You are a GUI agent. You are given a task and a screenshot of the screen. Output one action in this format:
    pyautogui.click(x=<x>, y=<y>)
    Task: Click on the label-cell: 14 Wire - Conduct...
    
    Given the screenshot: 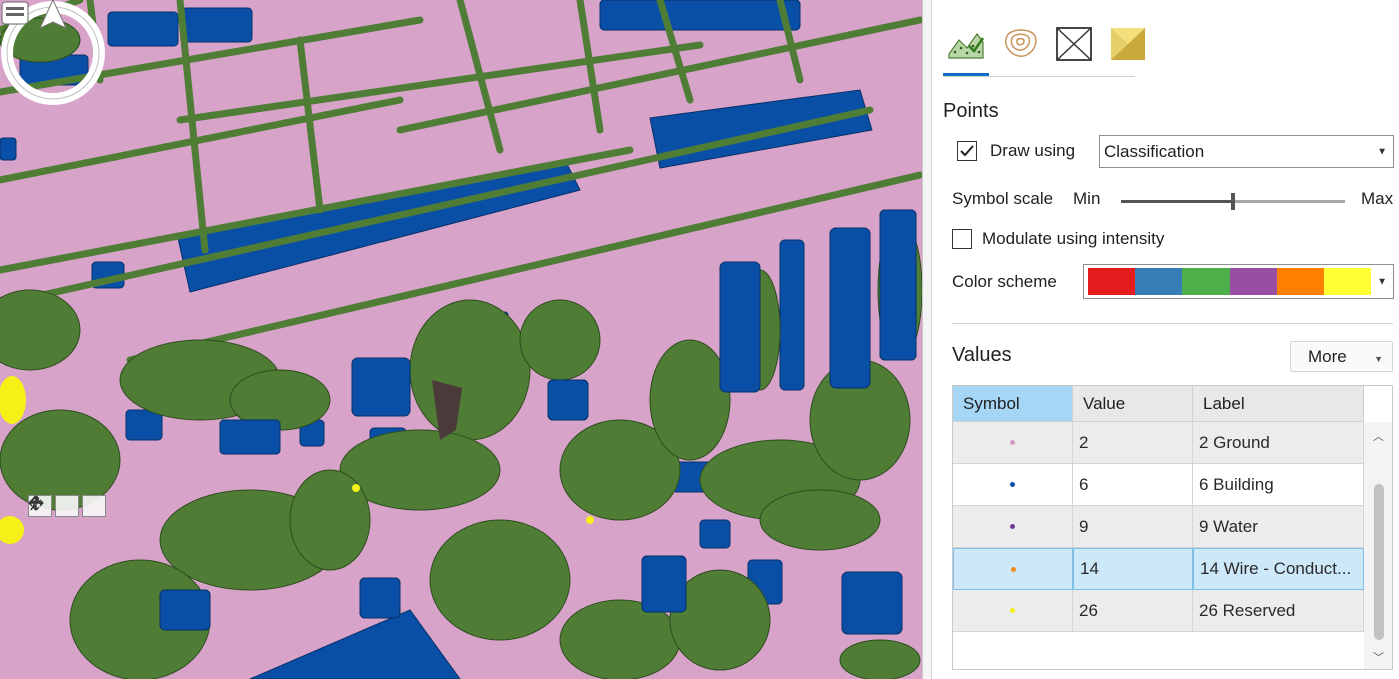 What is the action you would take?
    pyautogui.click(x=1278, y=569)
    